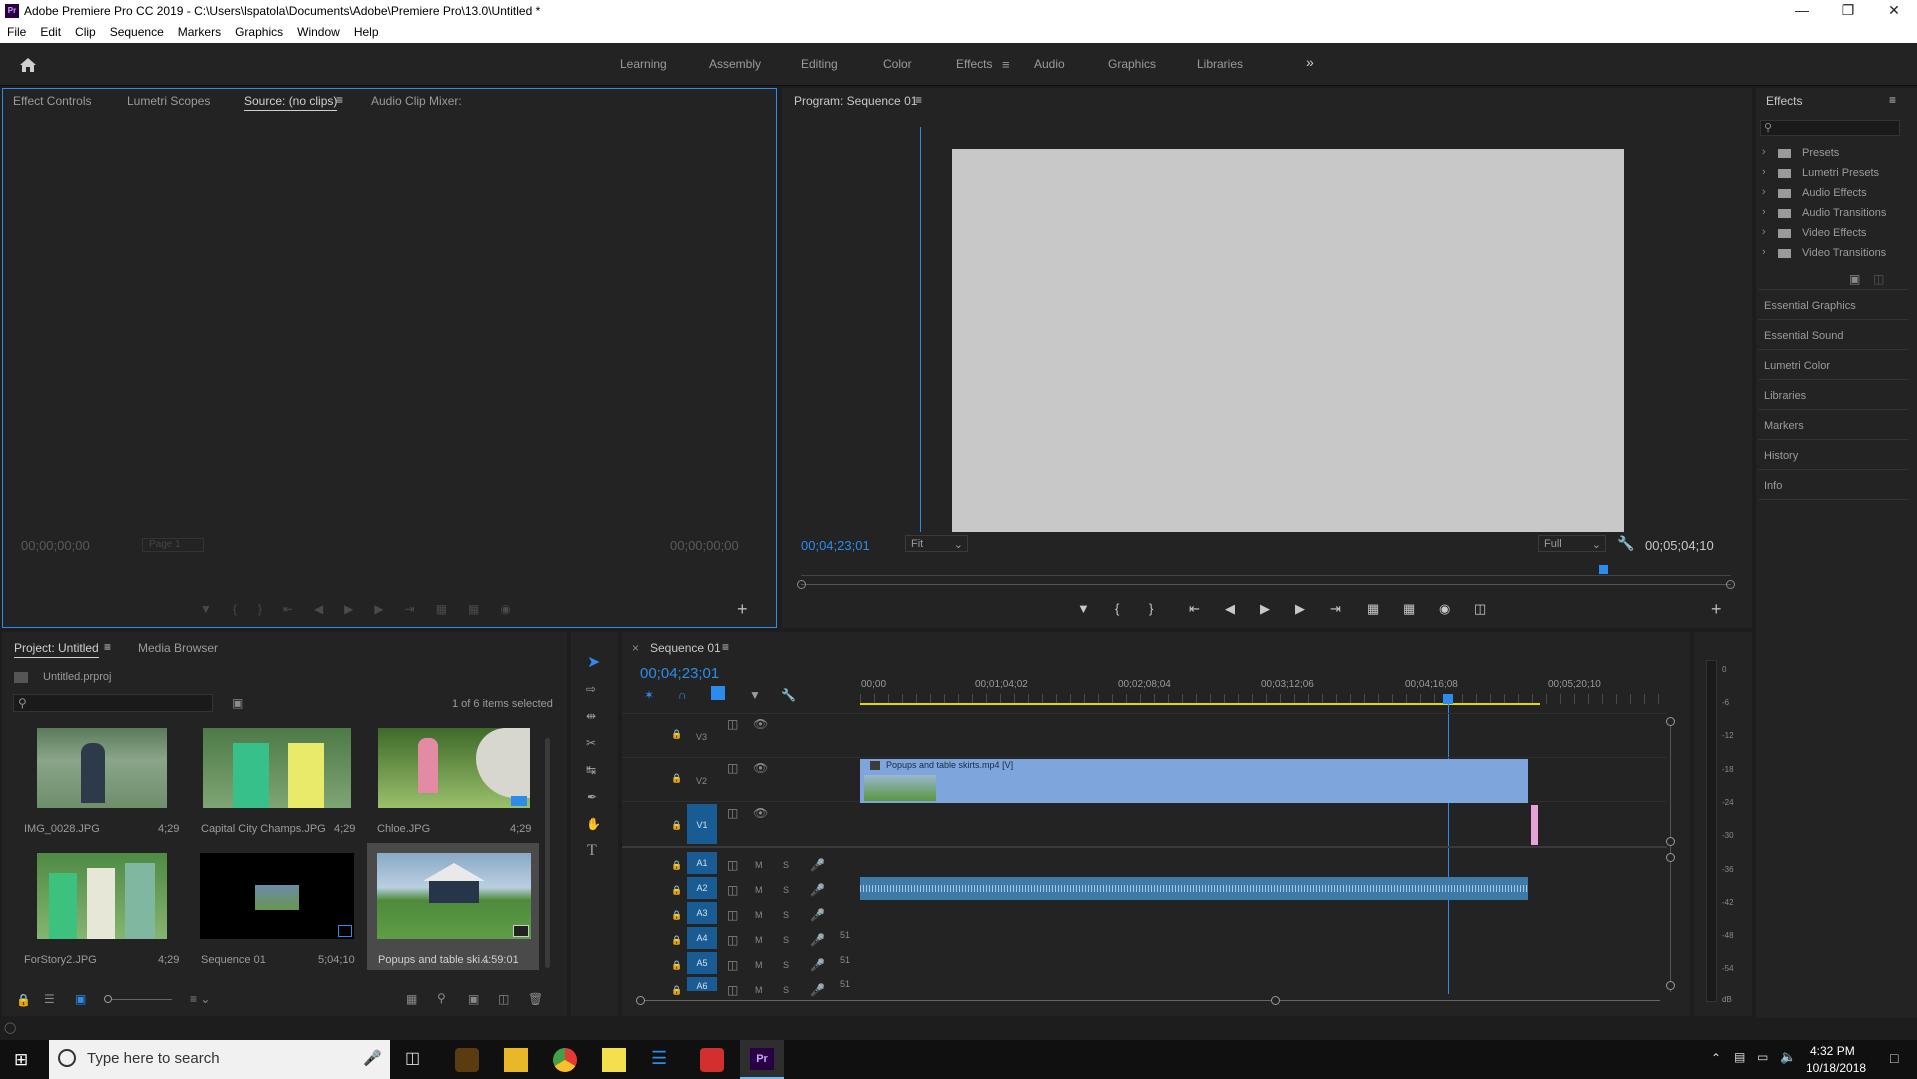 The width and height of the screenshot is (1917, 1079). What do you see at coordinates (503, 999) in the screenshot?
I see `new-item-icon: ◫` at bounding box center [503, 999].